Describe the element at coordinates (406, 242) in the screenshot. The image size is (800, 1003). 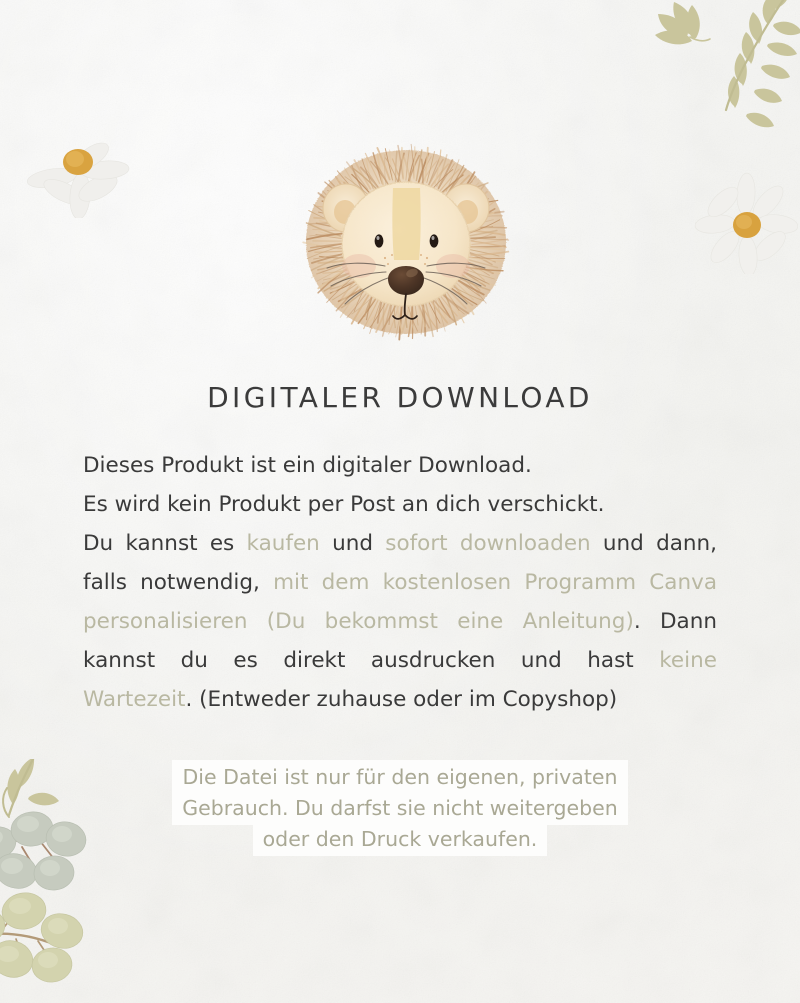
I see `lion-head-illustration` at that location.